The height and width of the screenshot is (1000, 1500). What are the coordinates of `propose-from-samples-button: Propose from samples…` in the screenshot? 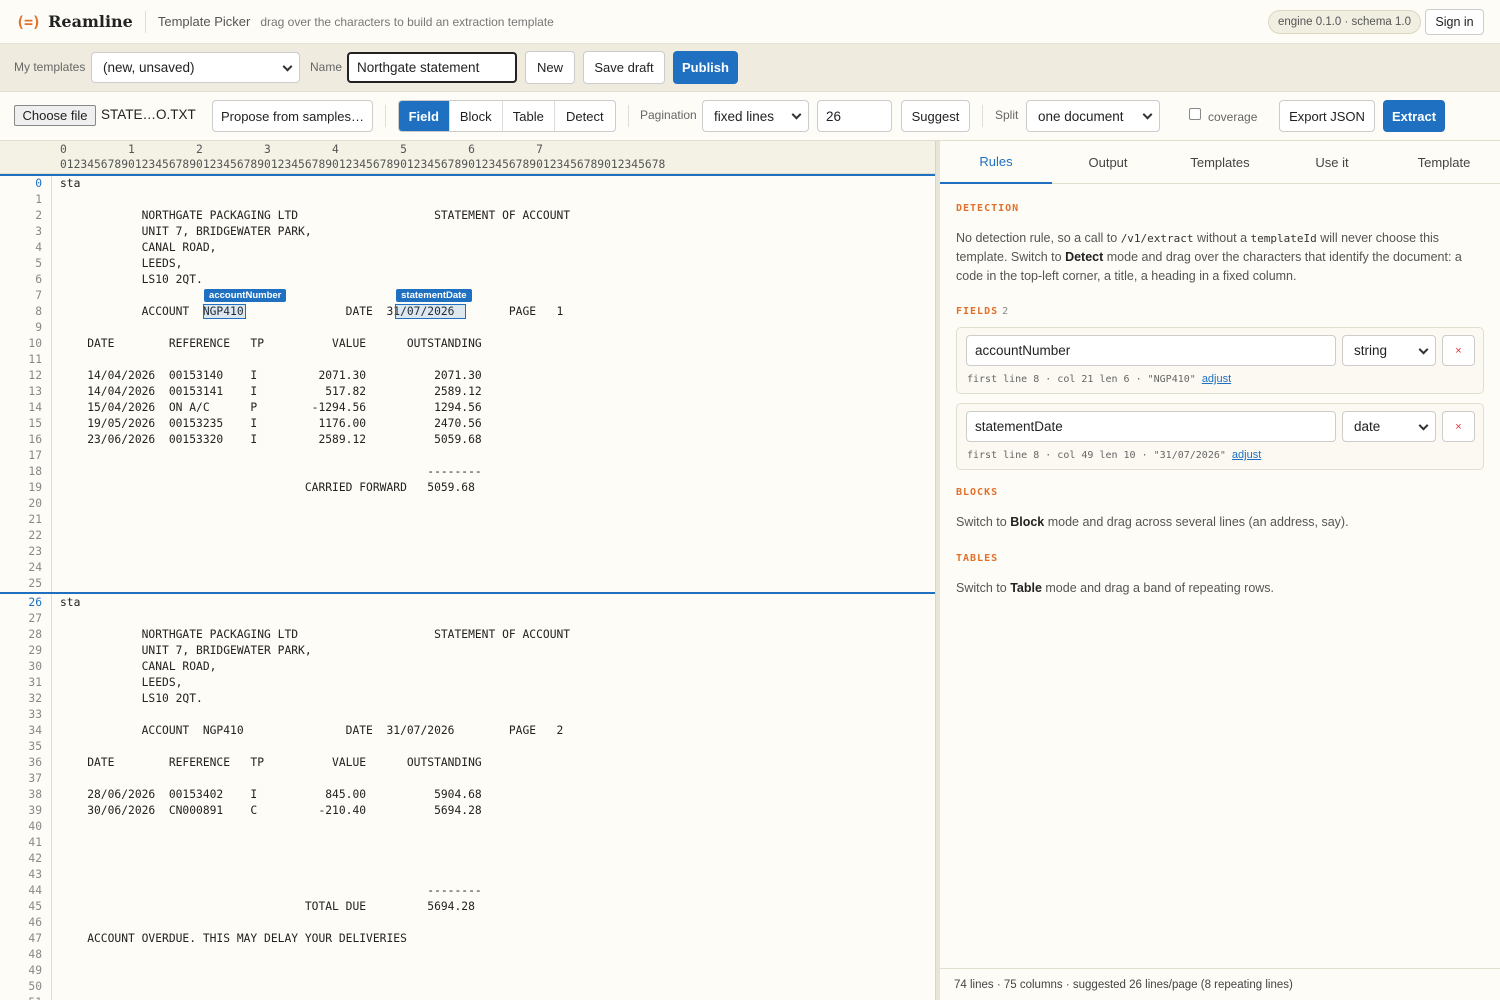 It's located at (292, 116).